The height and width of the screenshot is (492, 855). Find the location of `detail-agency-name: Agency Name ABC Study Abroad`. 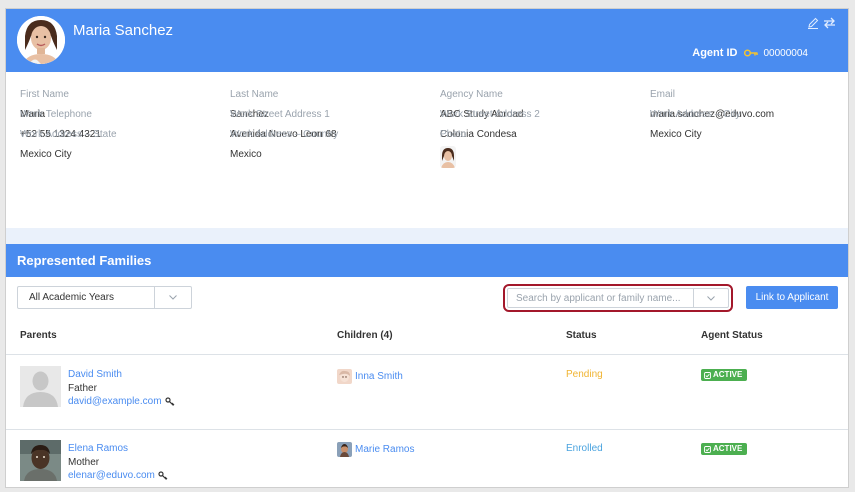

detail-agency-name: Agency Name ABC Study Abroad is located at coordinates (545, 102).